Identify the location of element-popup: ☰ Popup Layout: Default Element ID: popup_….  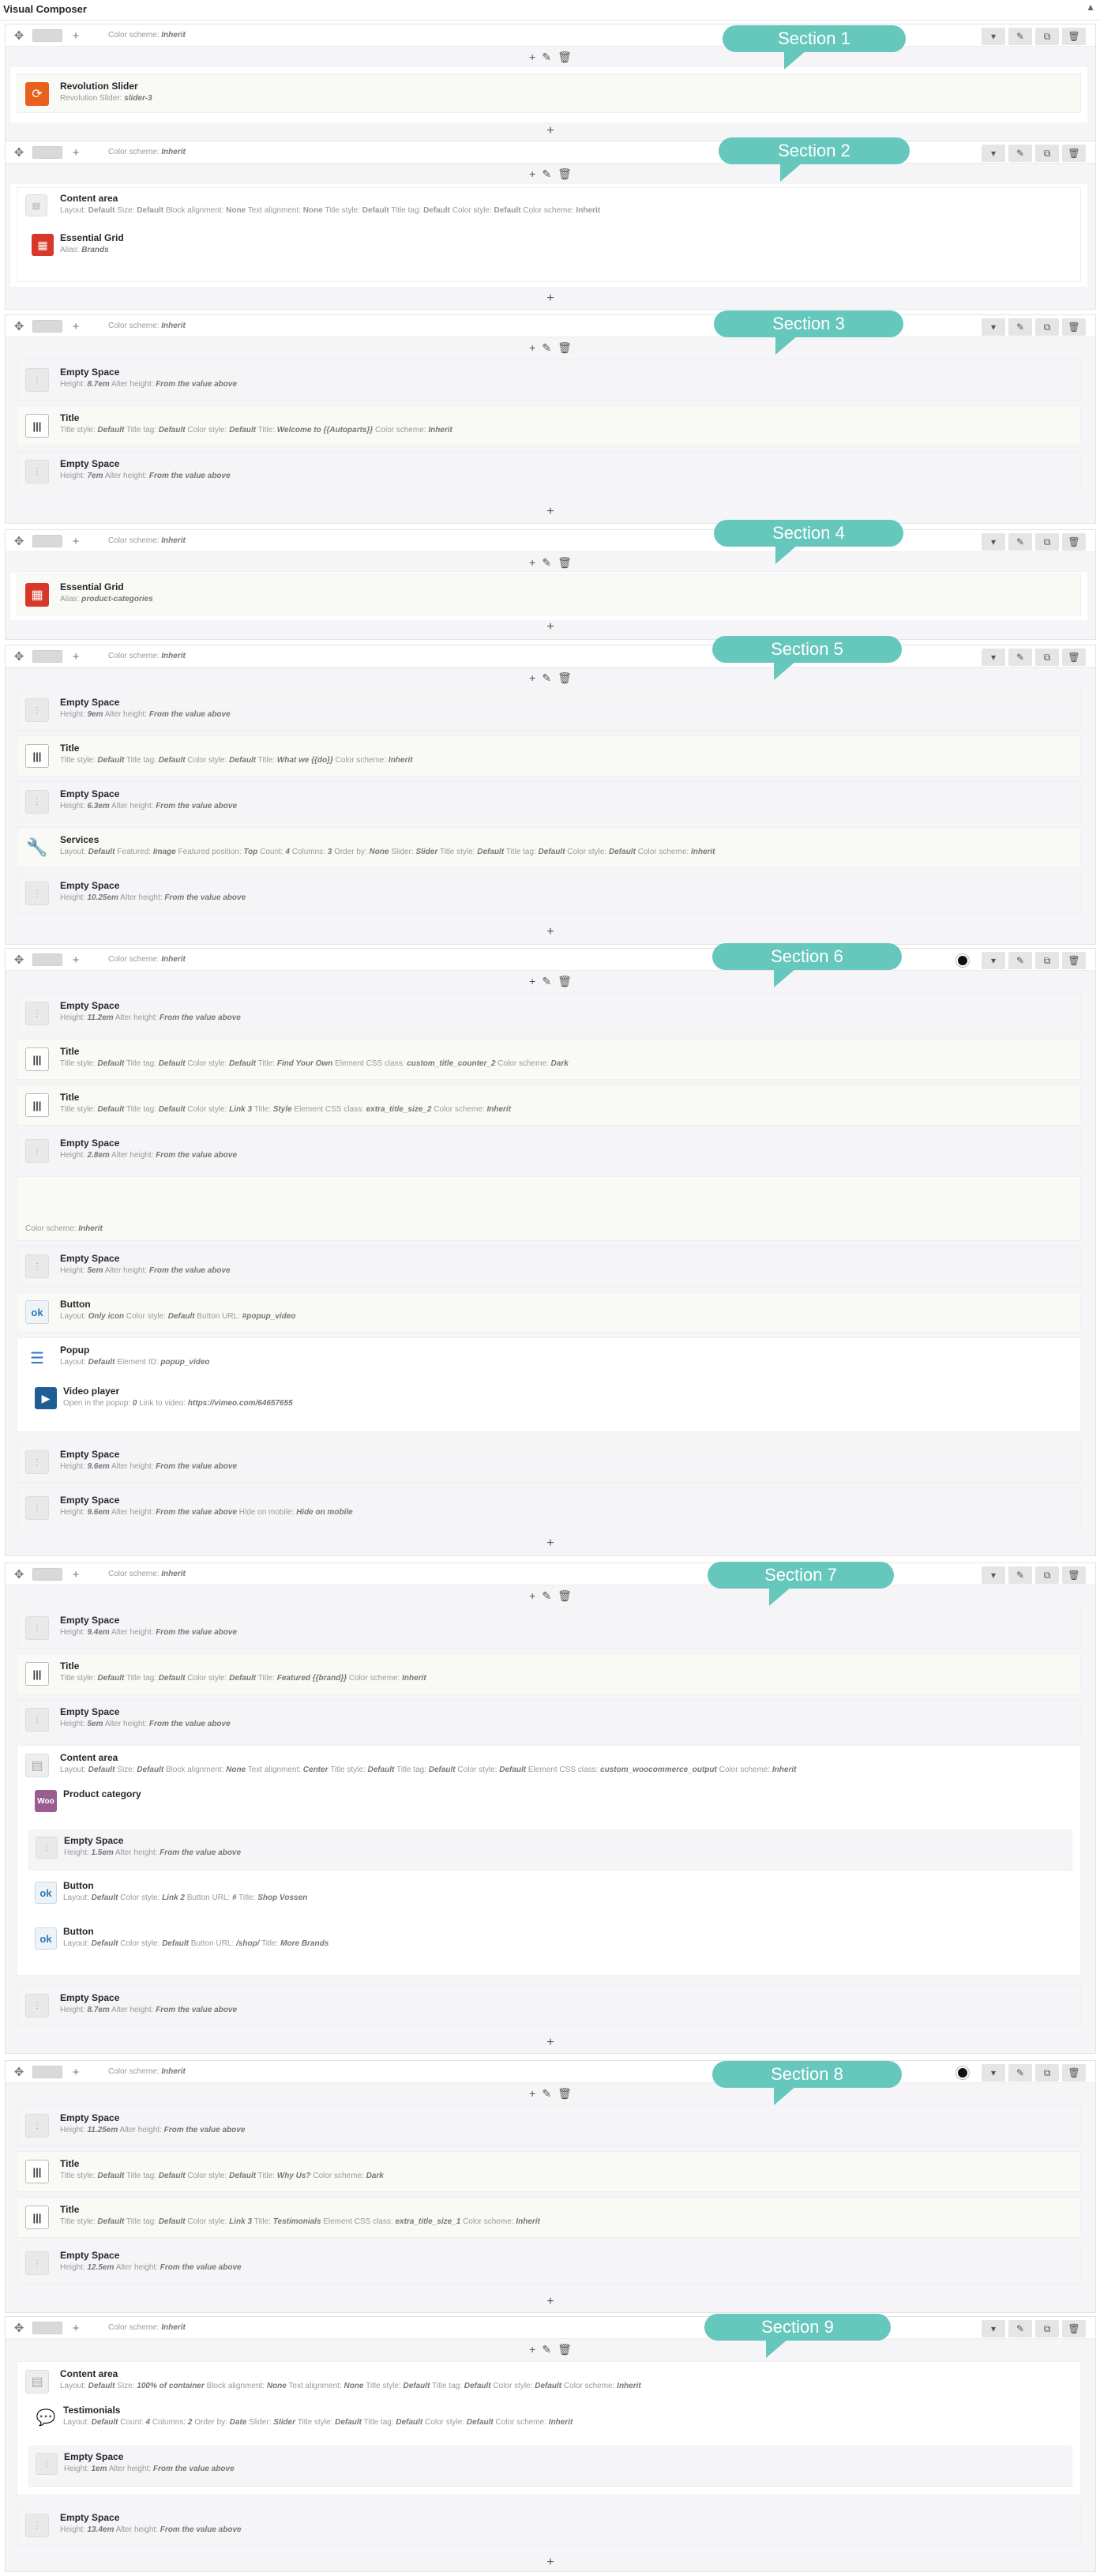
(549, 1385).